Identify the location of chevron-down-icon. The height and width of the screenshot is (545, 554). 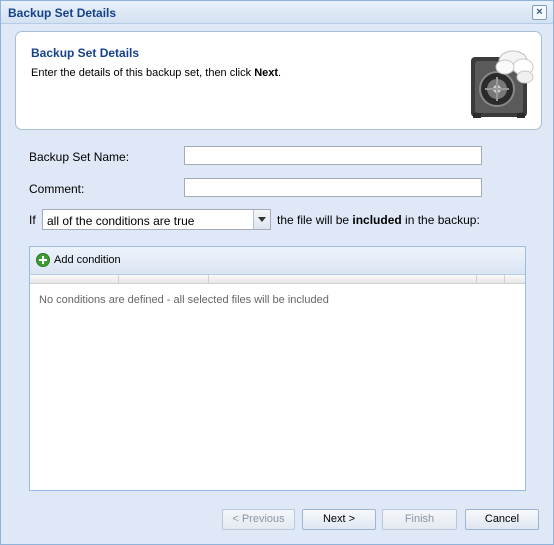
(262, 219).